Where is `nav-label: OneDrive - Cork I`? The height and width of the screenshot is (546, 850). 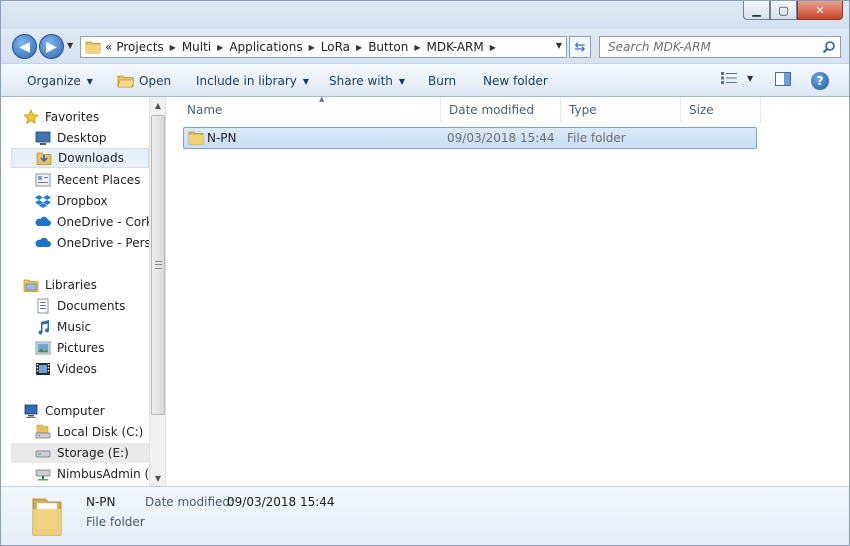 nav-label: OneDrive - Cork I is located at coordinates (103, 222).